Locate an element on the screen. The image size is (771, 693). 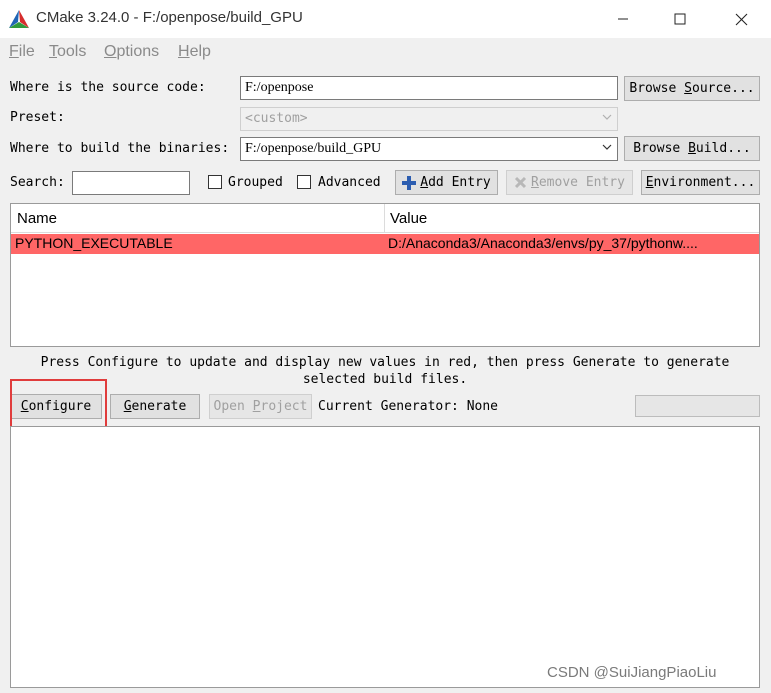
row-name-cell: PYTHON_EXECUTABLE is located at coordinates (94, 243).